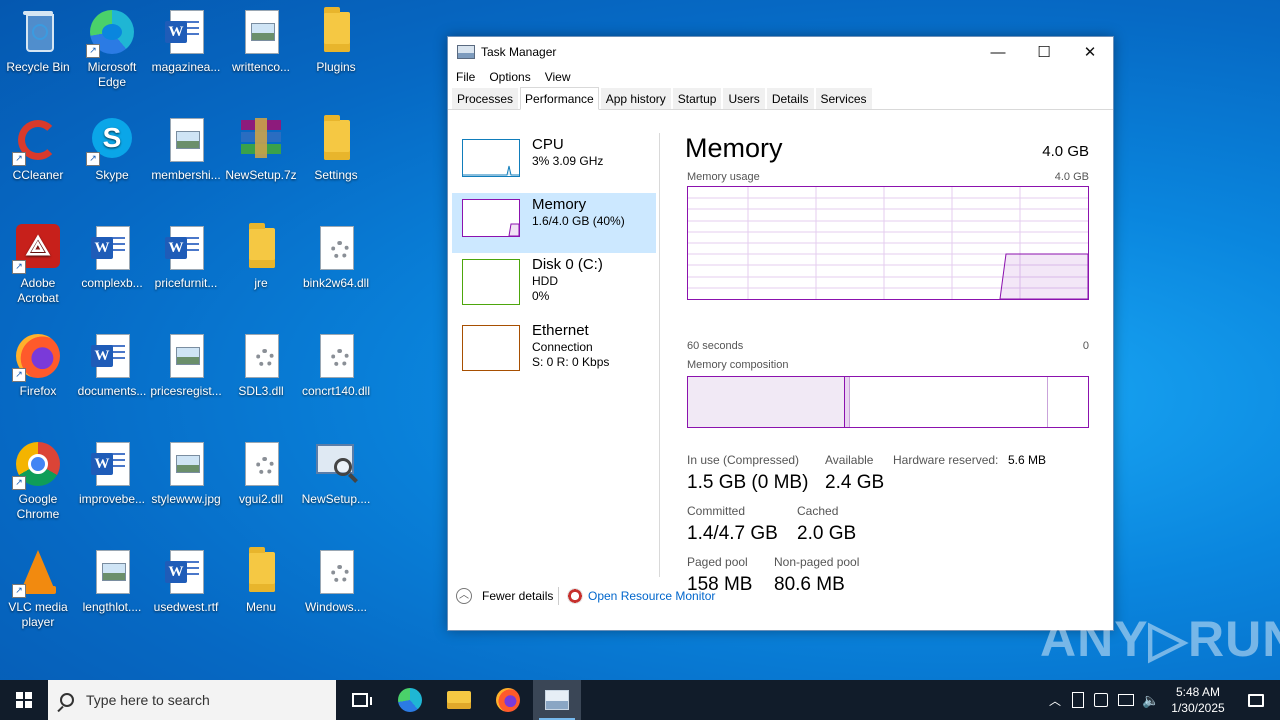 The height and width of the screenshot is (720, 1280). I want to click on desktop-icon-edge: ↗ Microsoft Edge, so click(112, 49).